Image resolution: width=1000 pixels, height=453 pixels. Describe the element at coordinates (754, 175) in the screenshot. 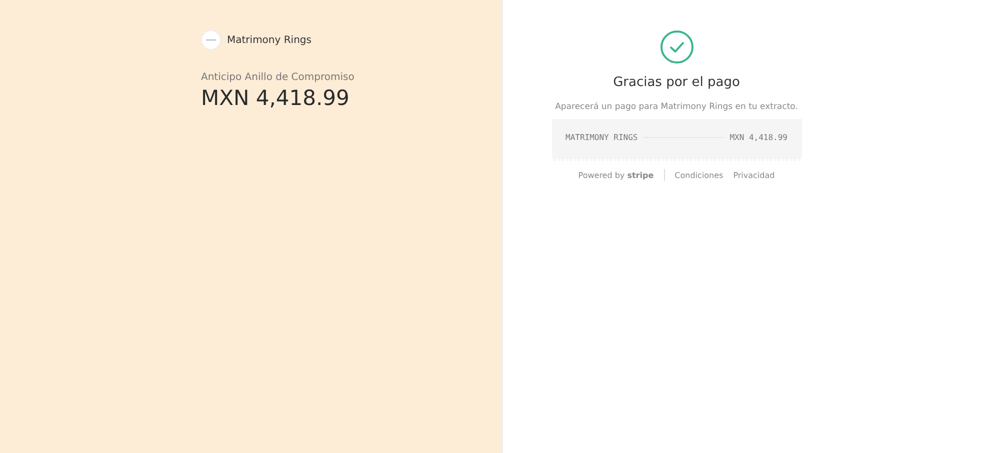

I see `footer-link: Privacidad` at that location.